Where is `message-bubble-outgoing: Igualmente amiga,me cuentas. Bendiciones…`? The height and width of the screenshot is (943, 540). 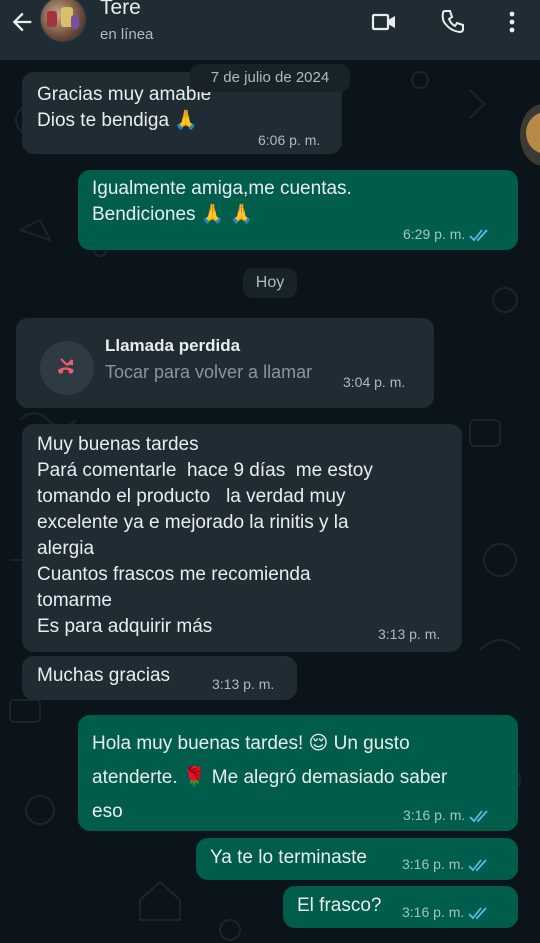 message-bubble-outgoing: Igualmente amiga,me cuentas. Bendiciones… is located at coordinates (298, 210).